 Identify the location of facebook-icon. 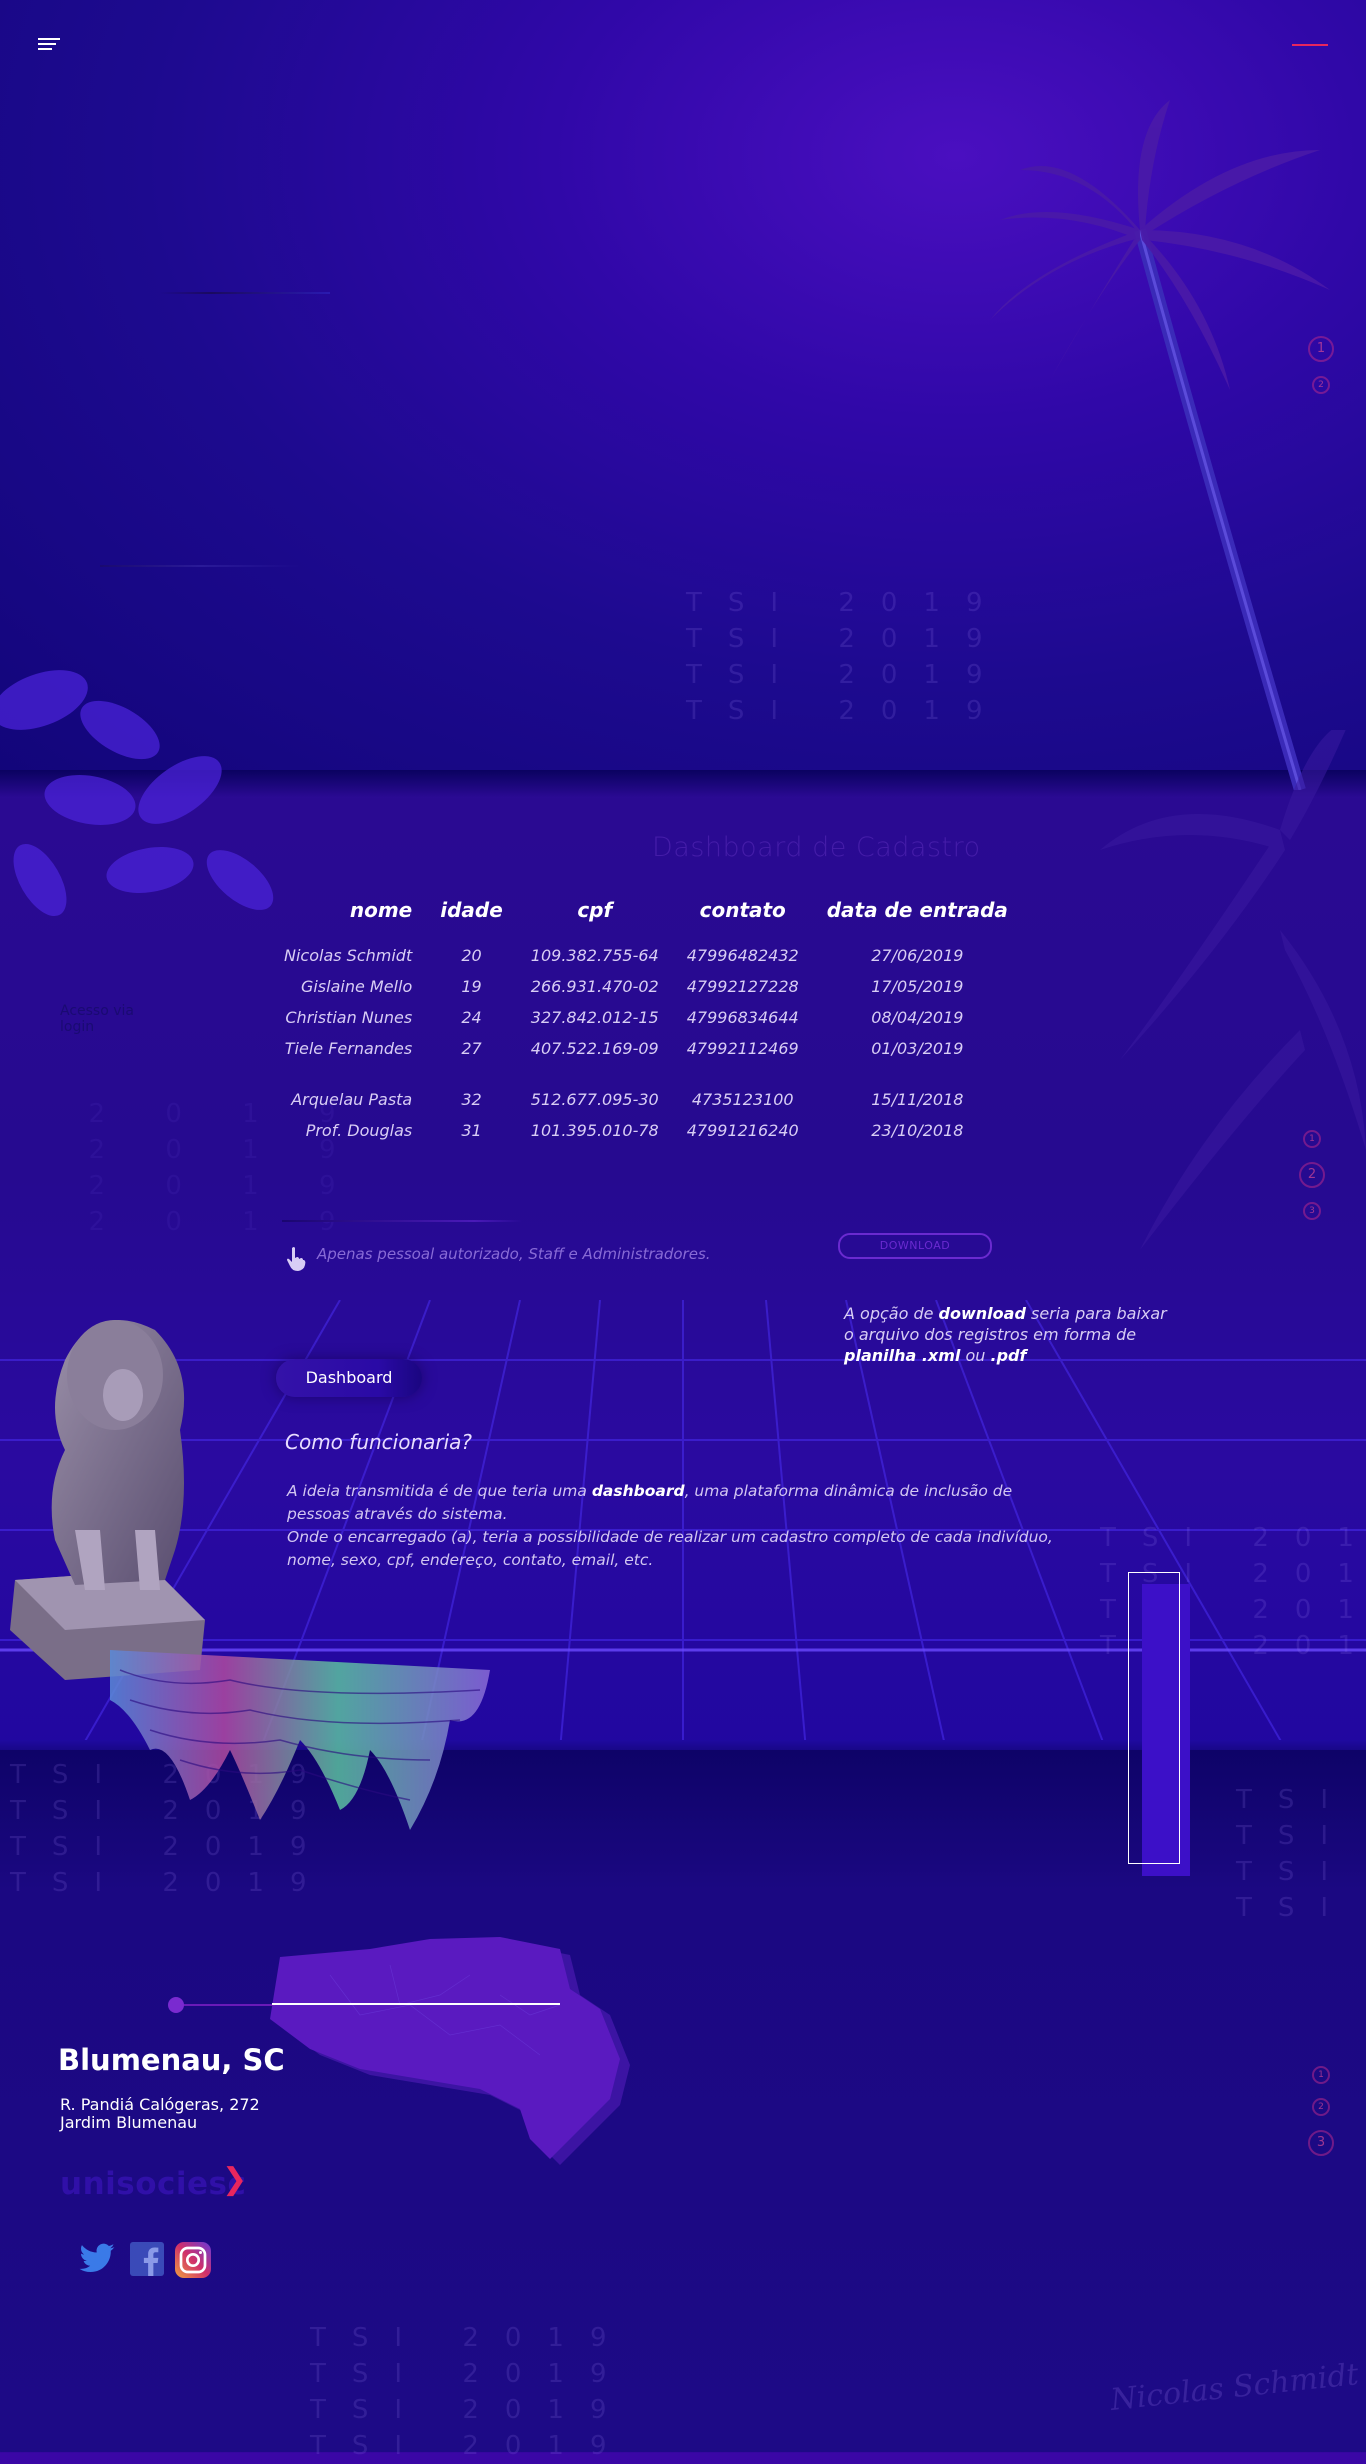
(147, 2259).